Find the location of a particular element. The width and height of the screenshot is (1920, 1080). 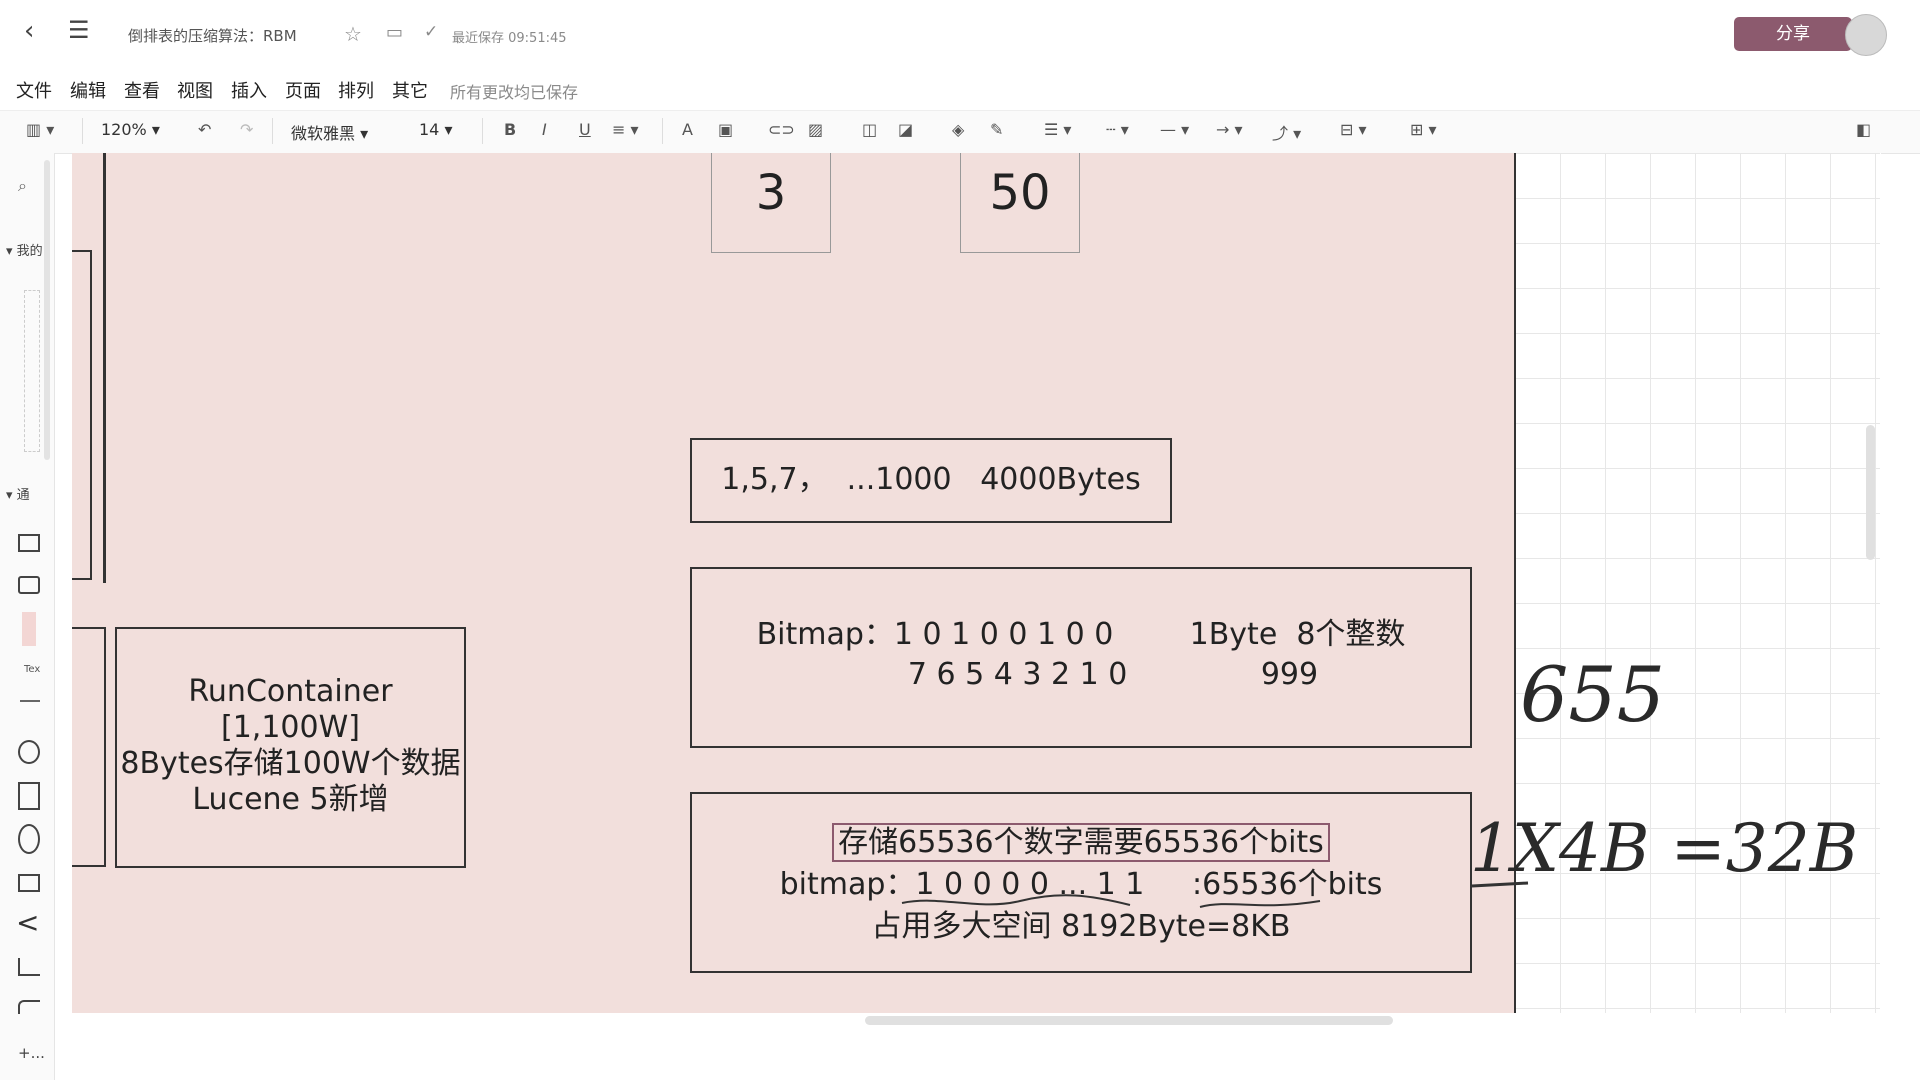

process-shape is located at coordinates (29, 883).